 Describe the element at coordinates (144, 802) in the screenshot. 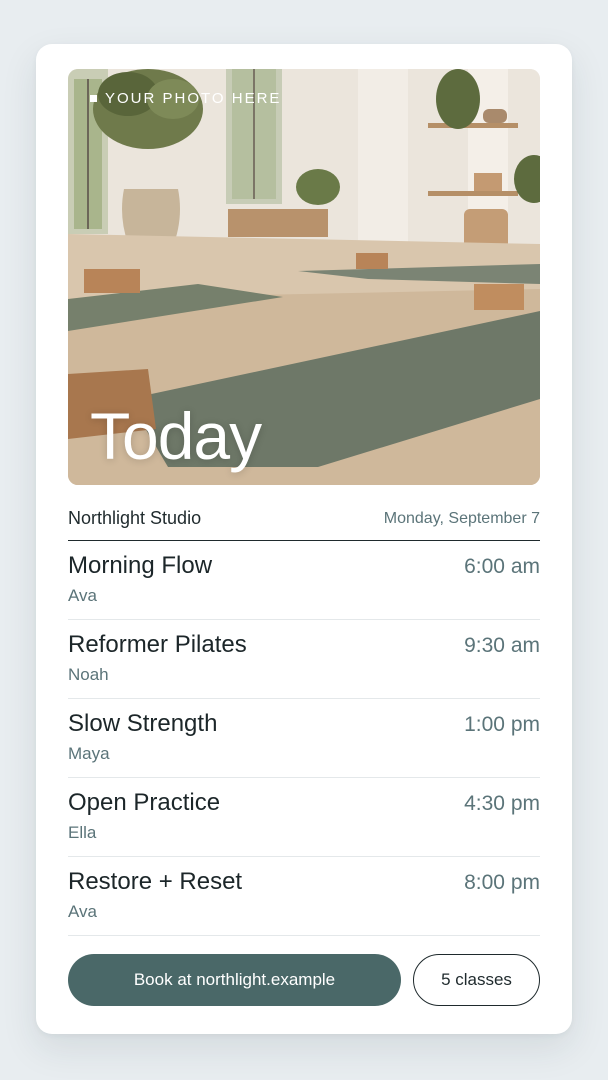

I see `class-name: Open Practice` at that location.